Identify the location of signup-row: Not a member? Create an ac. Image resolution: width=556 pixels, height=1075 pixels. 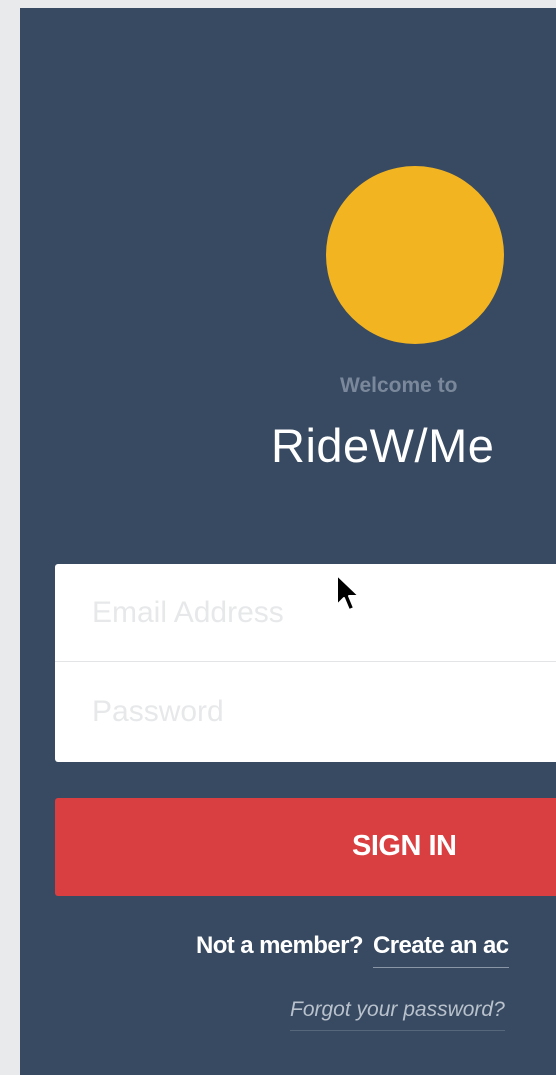
(352, 950).